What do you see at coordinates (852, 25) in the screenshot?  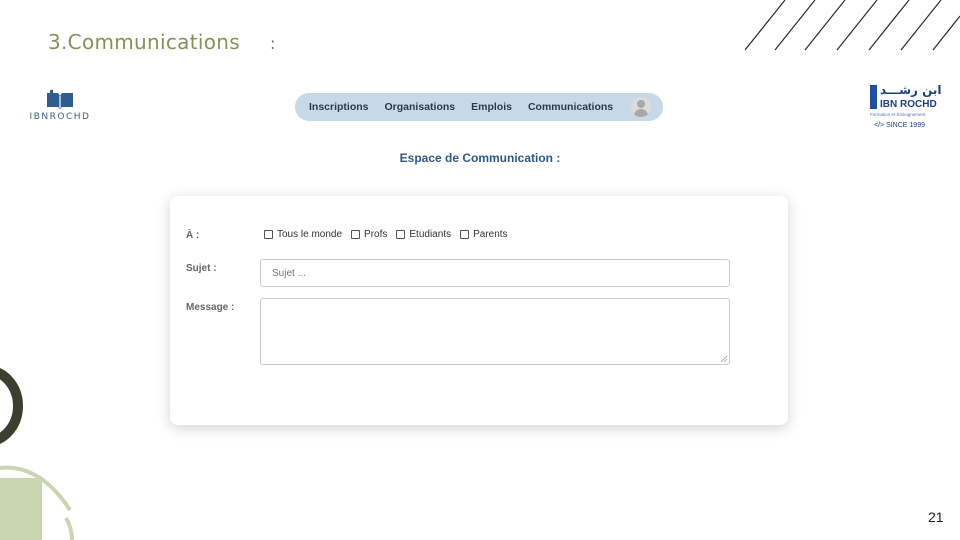 I see `diagonal-lines-decoration` at bounding box center [852, 25].